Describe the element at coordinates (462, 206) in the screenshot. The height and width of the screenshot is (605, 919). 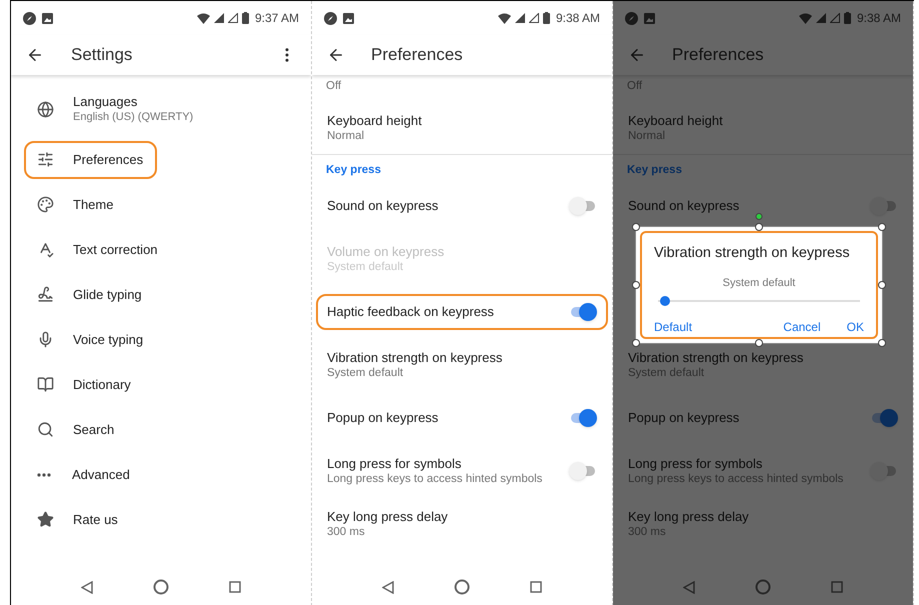
I see `setting-row: Sound on keypress` at that location.